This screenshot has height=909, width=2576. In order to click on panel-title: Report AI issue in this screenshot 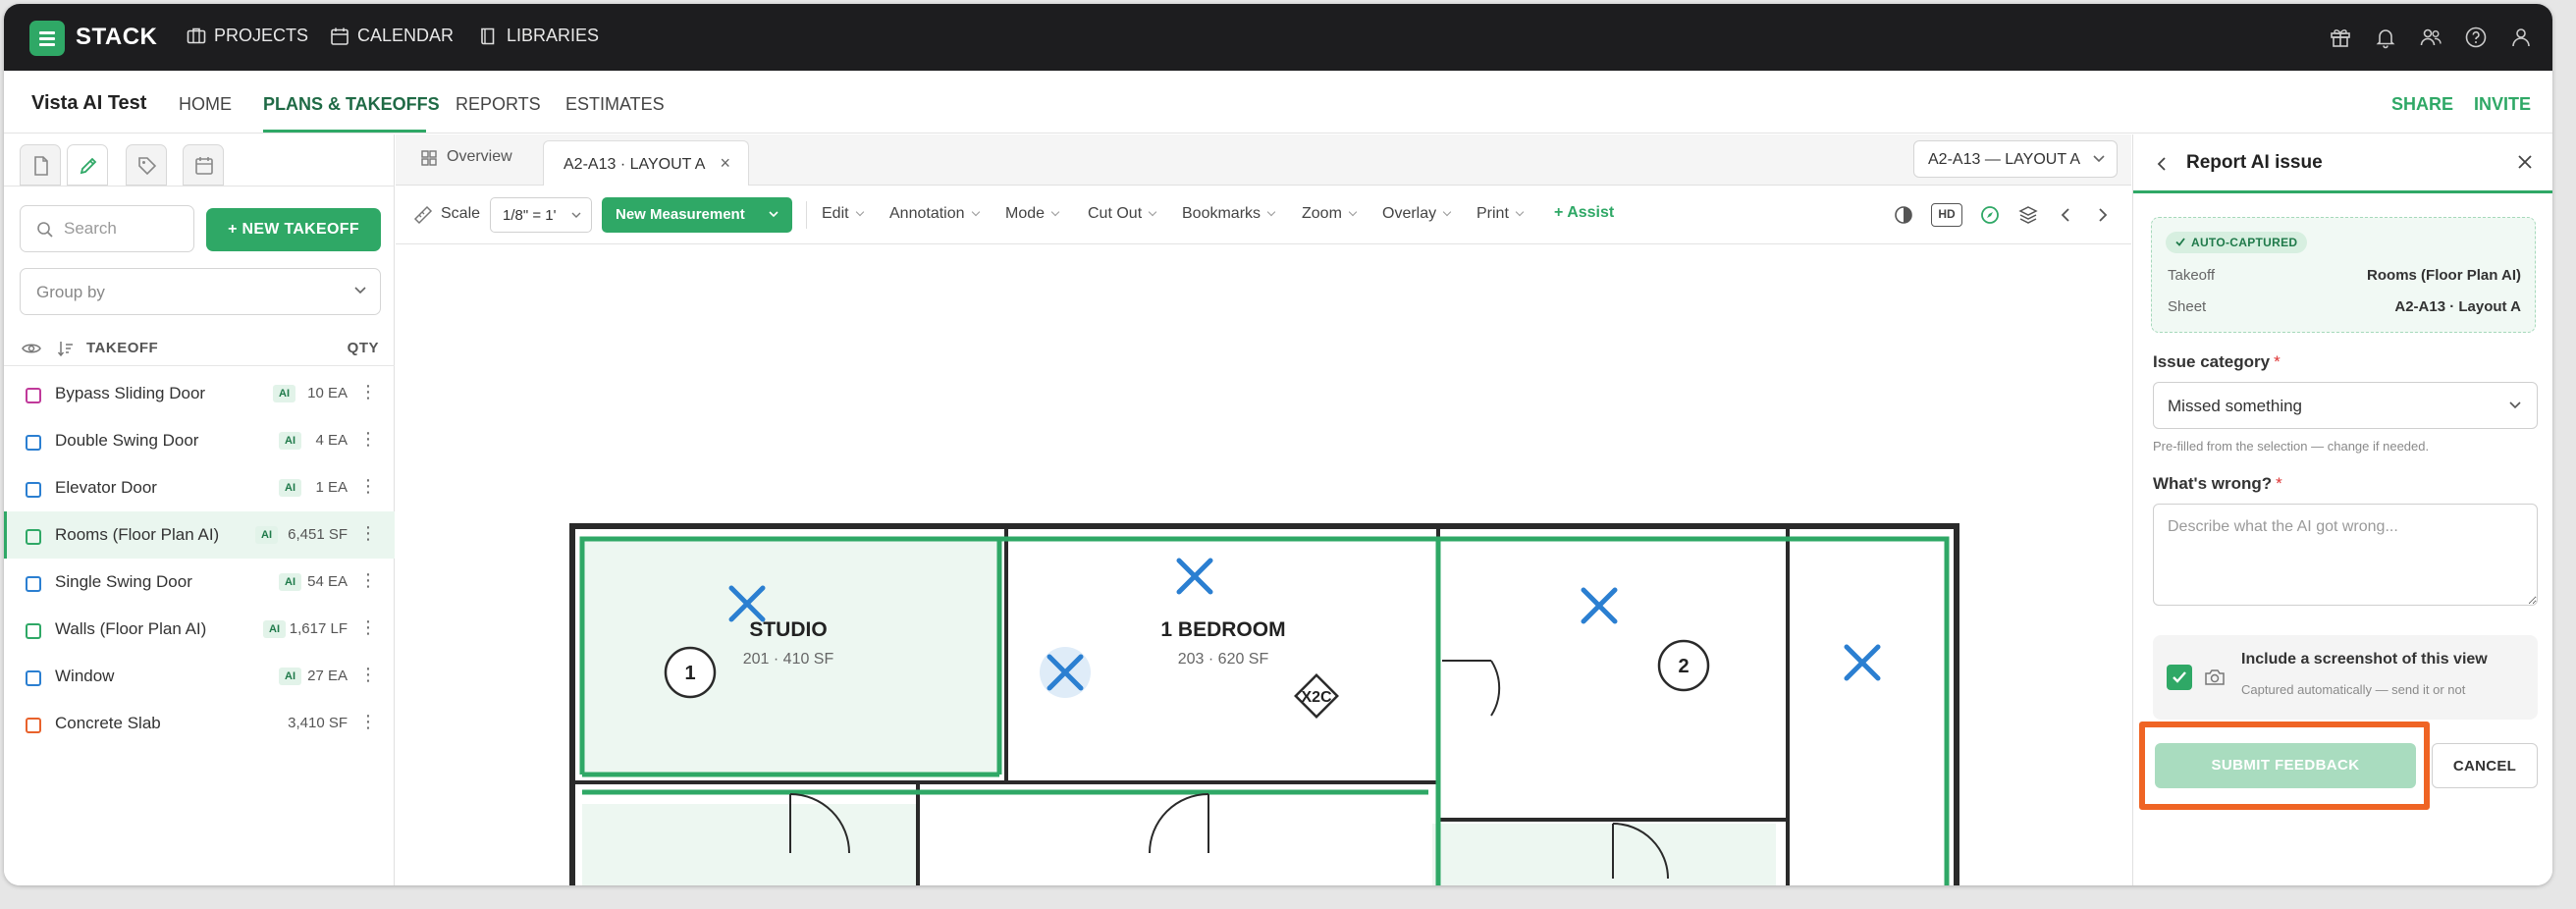, I will do `click(2254, 162)`.